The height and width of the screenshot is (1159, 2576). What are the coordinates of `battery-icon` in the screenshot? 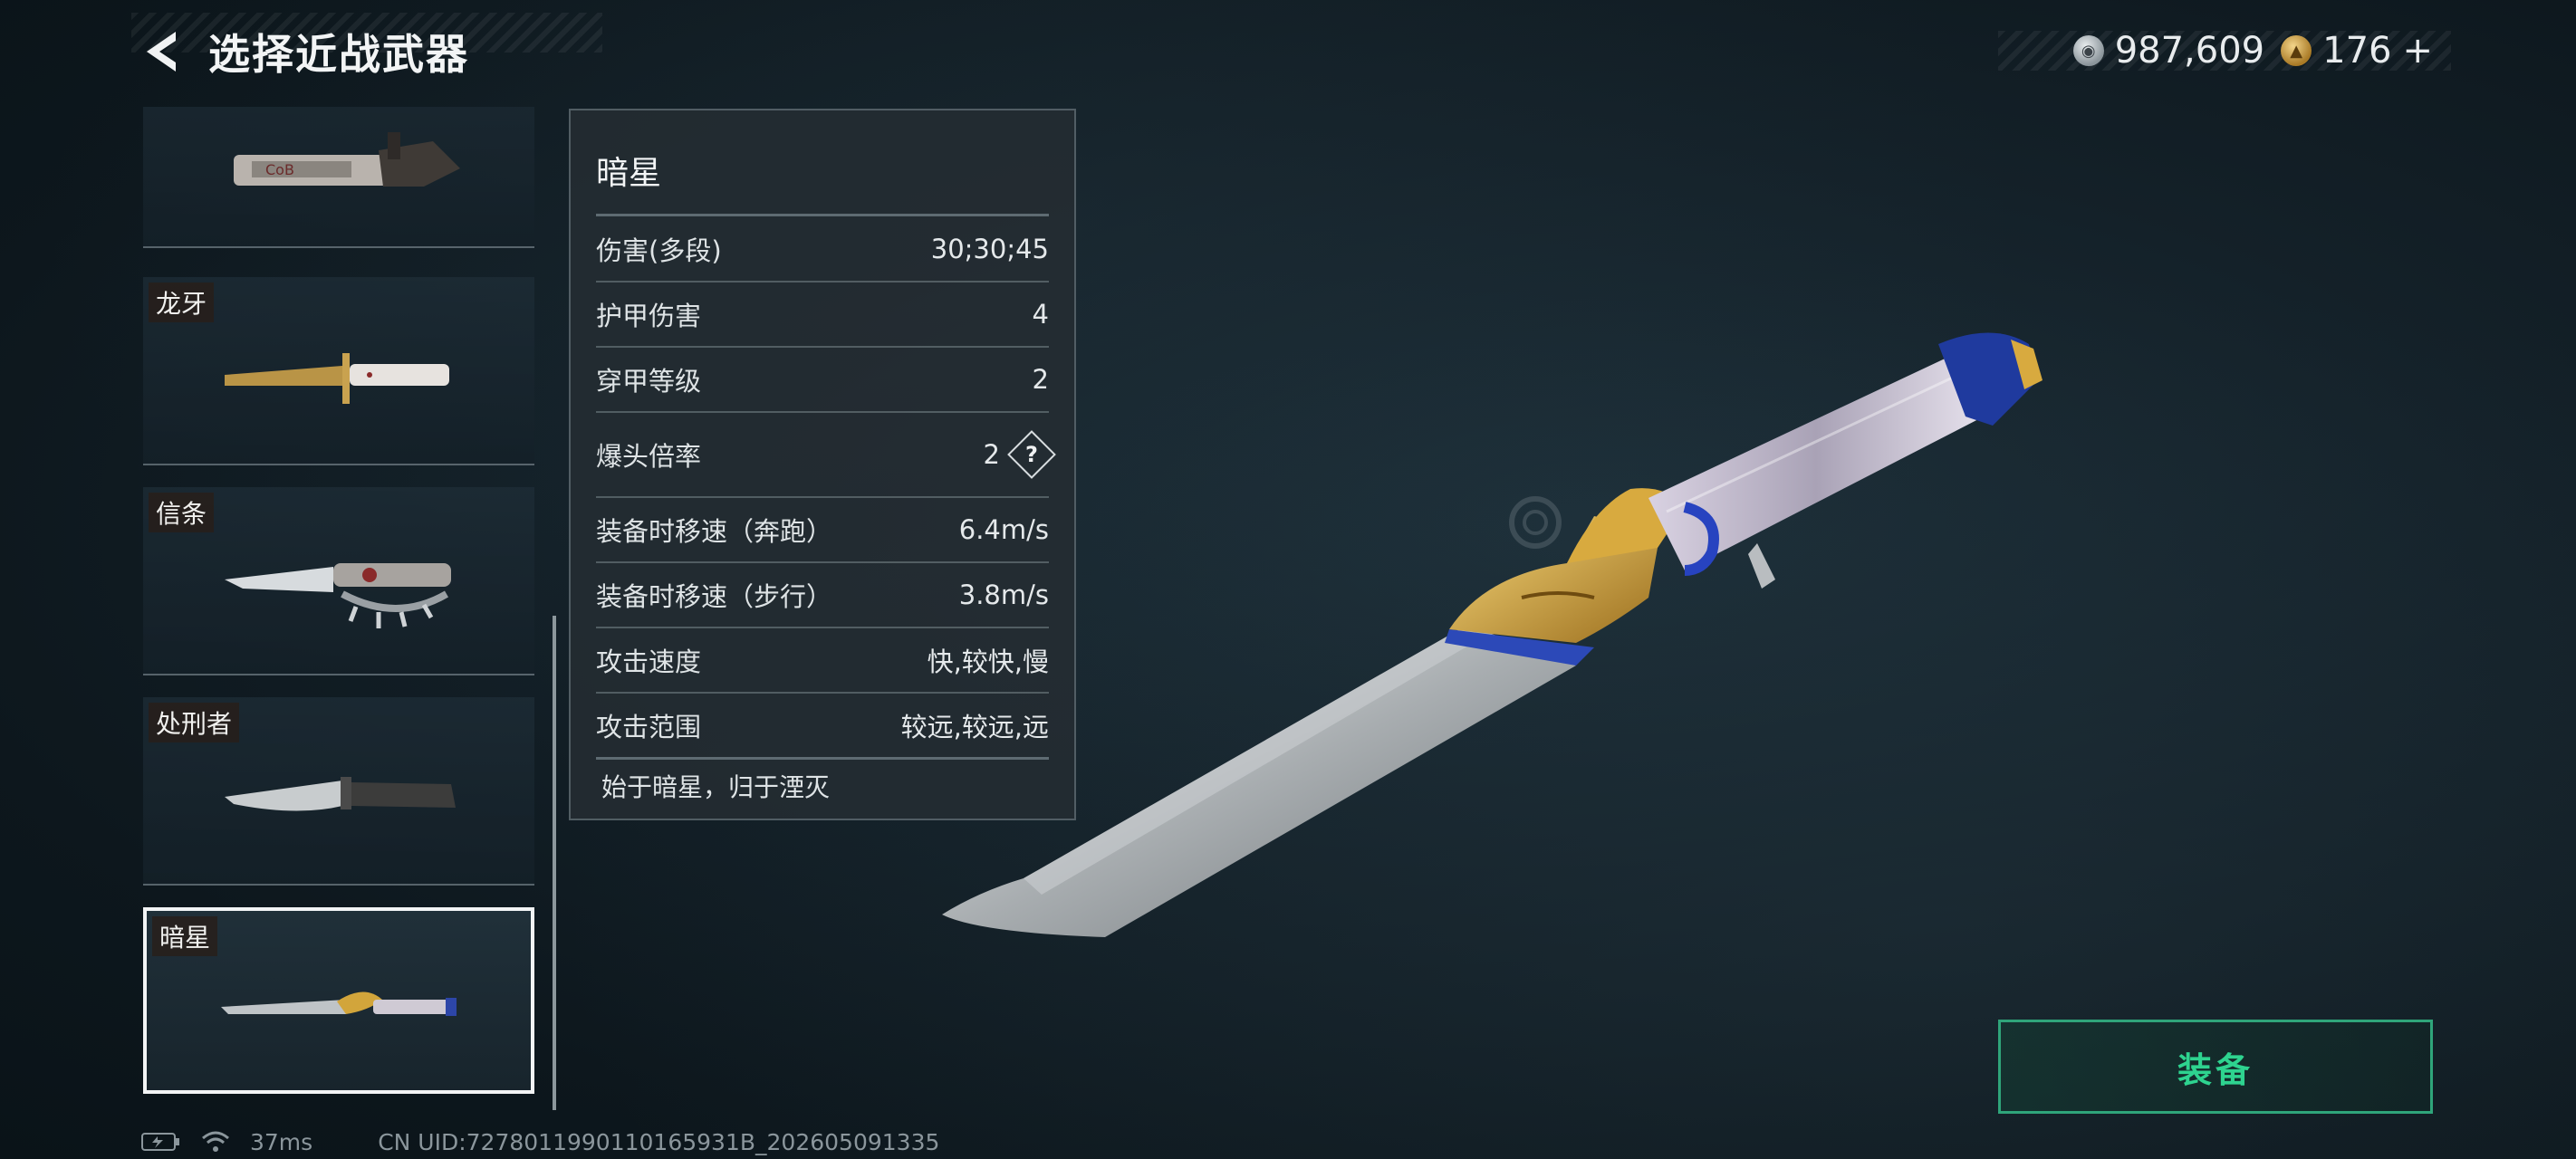 It's located at (160, 1142).